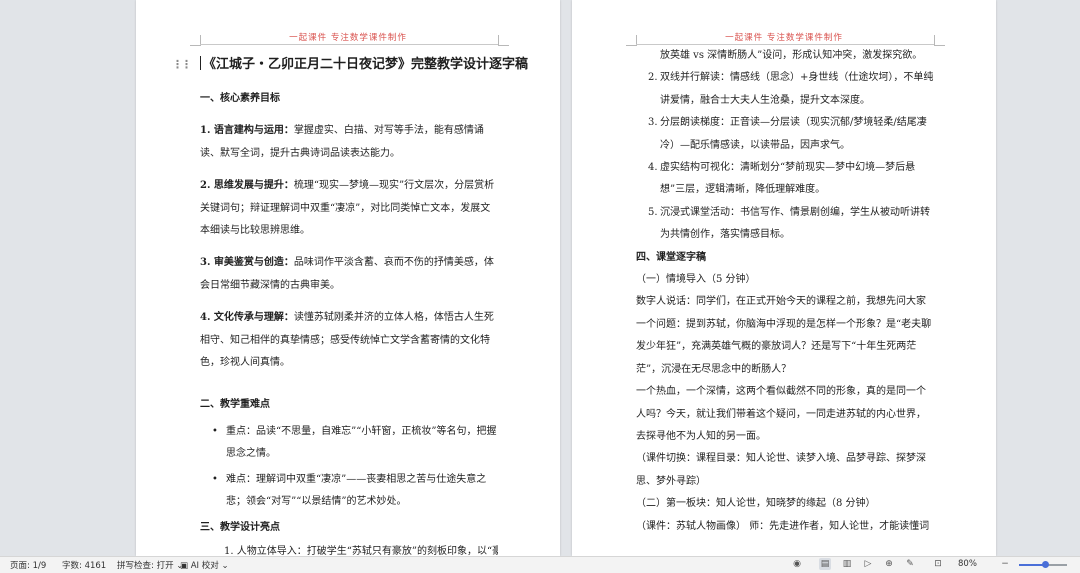 This screenshot has width=1080, height=573. I want to click on ai-proofread-button: ▣ AI 校对 ⌄, so click(204, 565).